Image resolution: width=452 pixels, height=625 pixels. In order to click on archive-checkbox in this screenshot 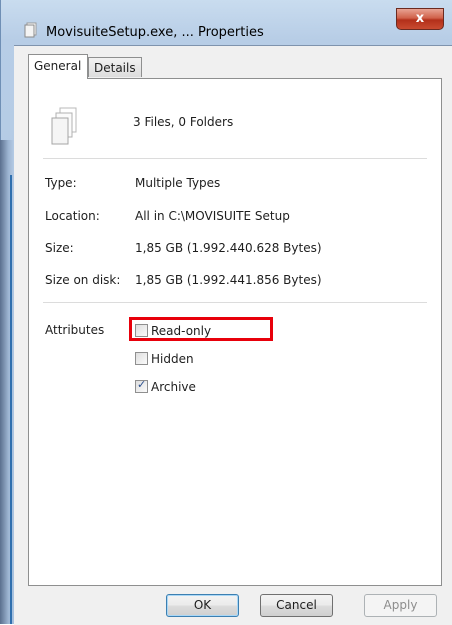, I will do `click(141, 385)`.